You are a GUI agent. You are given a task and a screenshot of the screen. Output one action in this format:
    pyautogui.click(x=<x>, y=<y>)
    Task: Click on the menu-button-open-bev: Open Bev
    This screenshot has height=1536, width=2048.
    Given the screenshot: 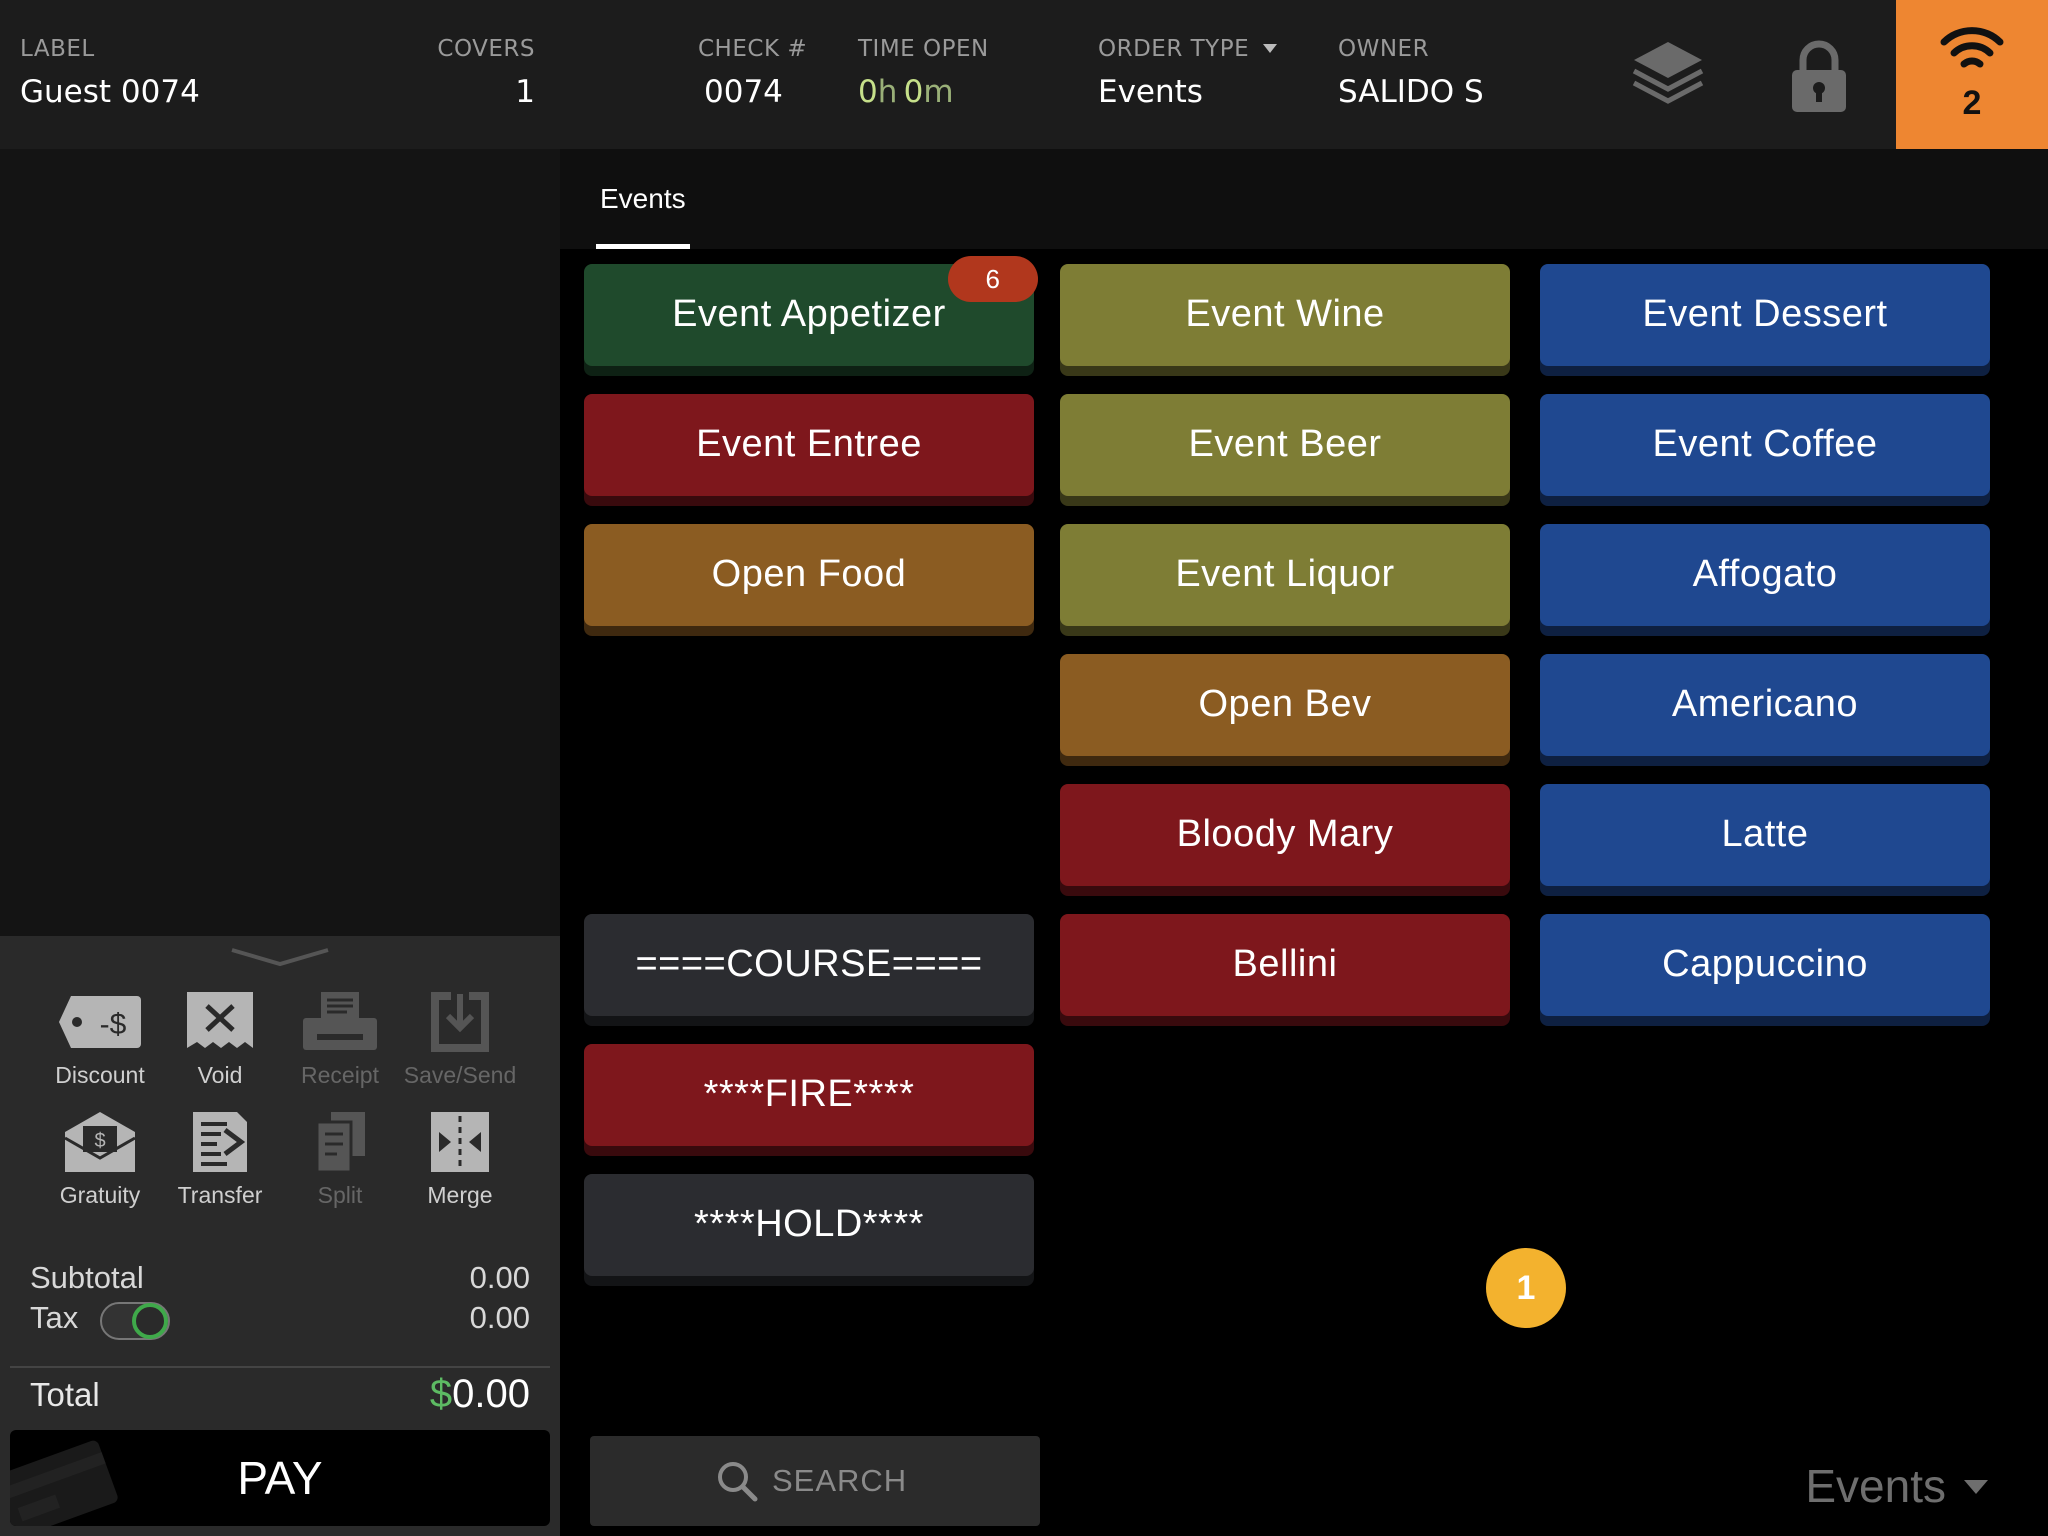 What is the action you would take?
    pyautogui.click(x=1285, y=705)
    